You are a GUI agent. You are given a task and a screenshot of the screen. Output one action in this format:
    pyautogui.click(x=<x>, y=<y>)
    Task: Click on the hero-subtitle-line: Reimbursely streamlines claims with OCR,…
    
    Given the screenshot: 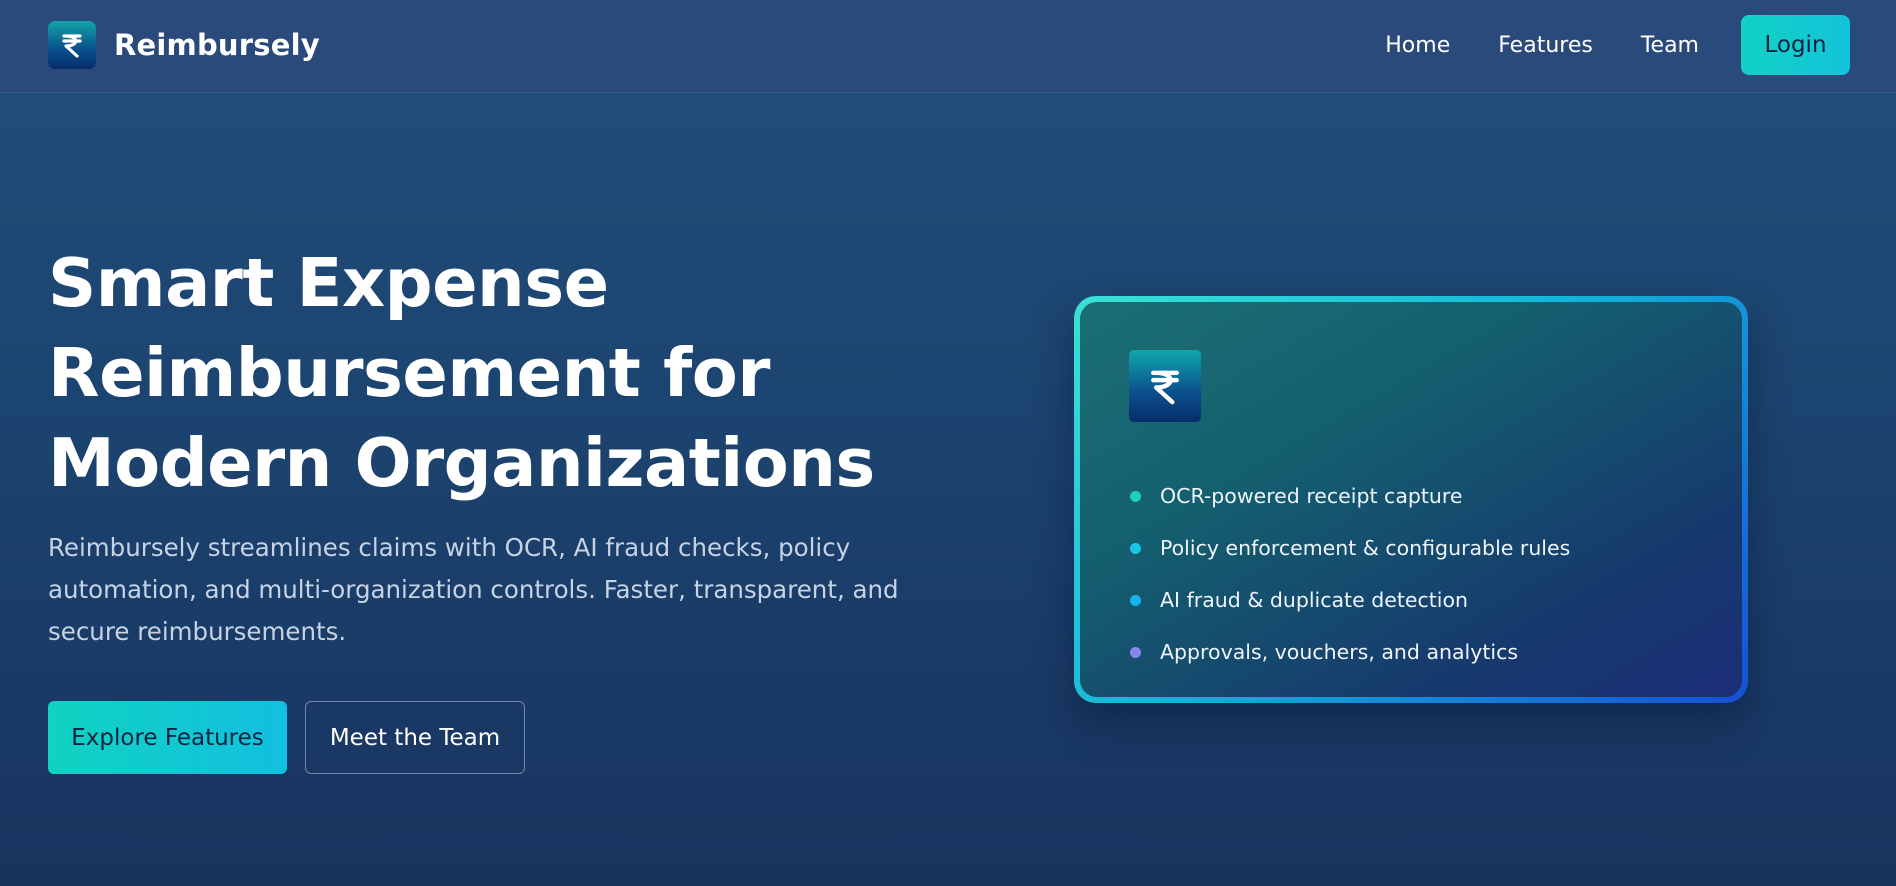 What is the action you would take?
    pyautogui.click(x=449, y=547)
    